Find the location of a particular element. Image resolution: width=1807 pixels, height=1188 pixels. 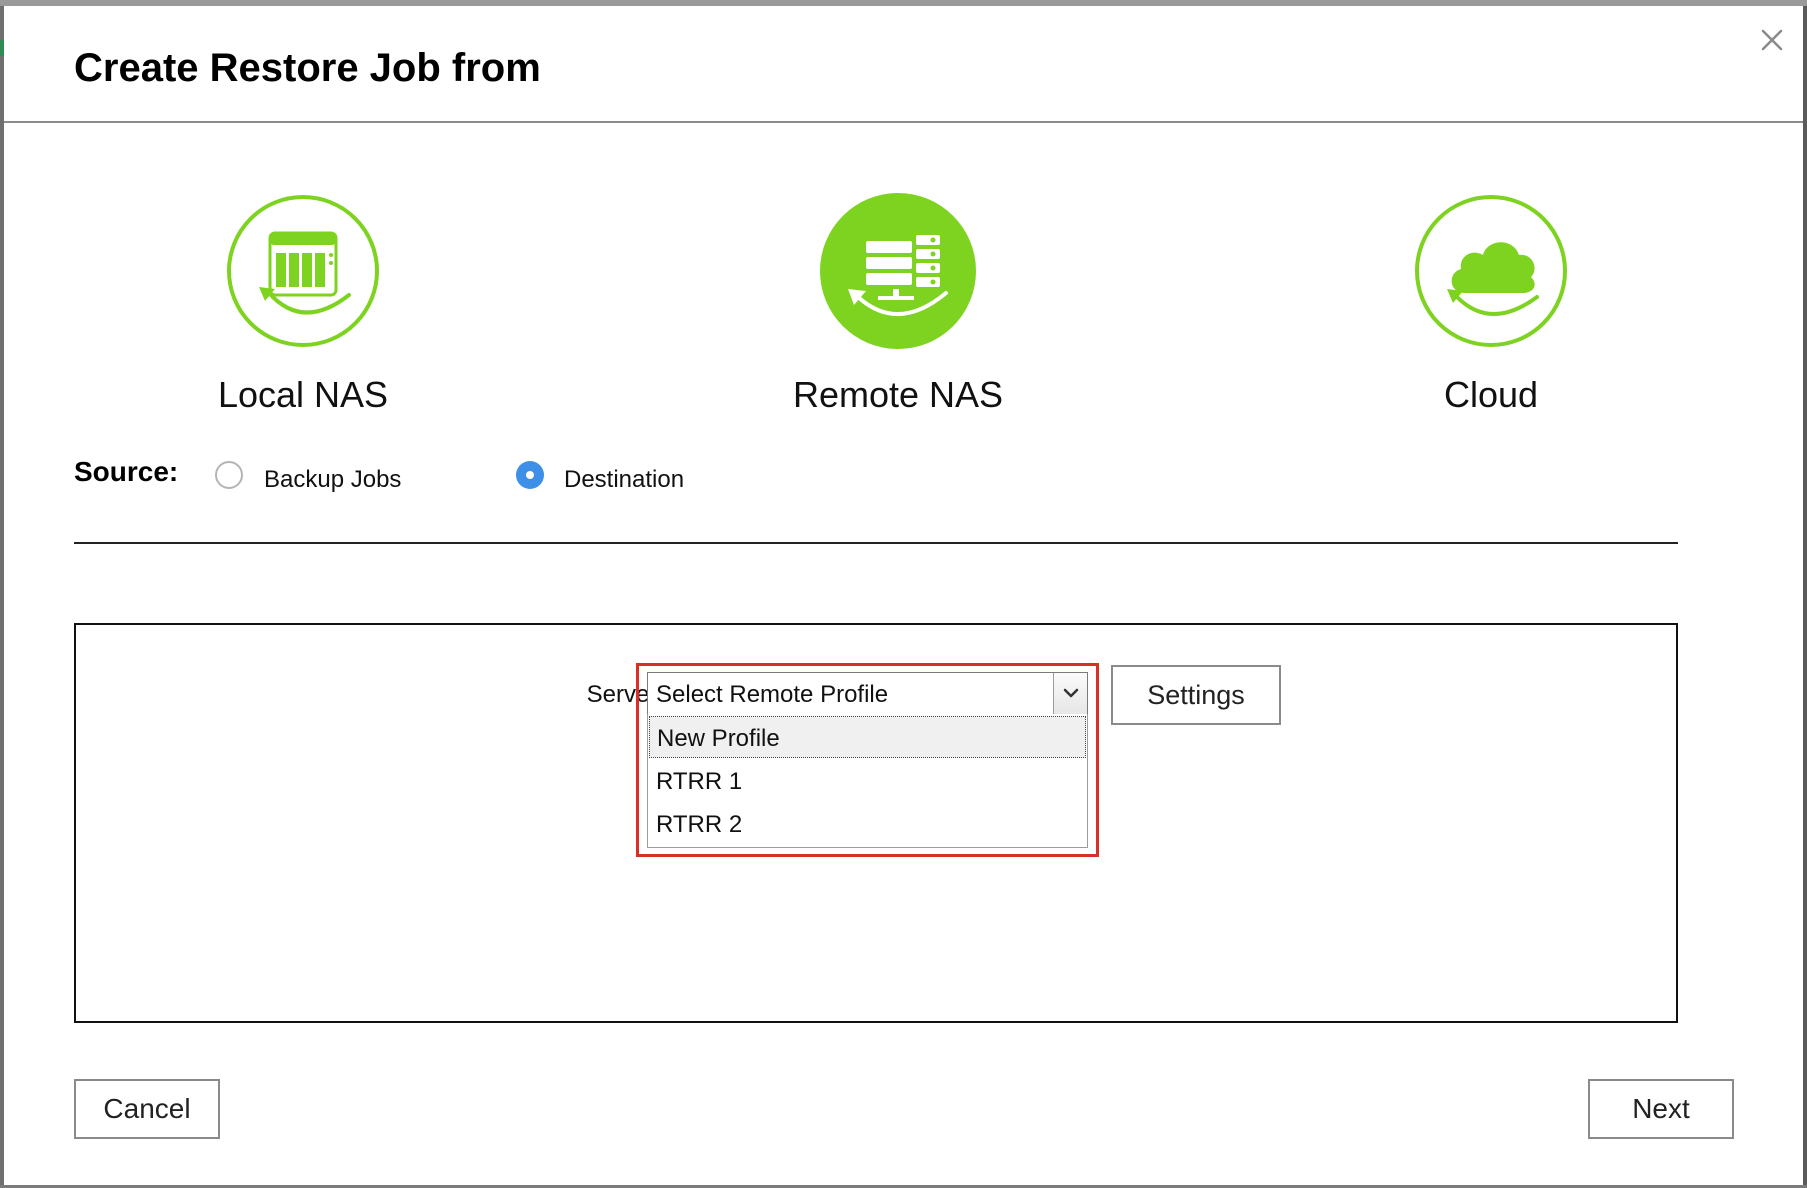

source-option-local-nas: Local NAS is located at coordinates (303, 313).